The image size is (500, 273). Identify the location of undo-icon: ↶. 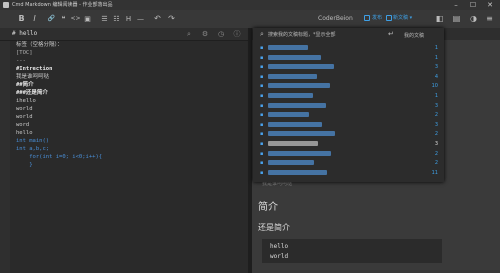
(157, 19).